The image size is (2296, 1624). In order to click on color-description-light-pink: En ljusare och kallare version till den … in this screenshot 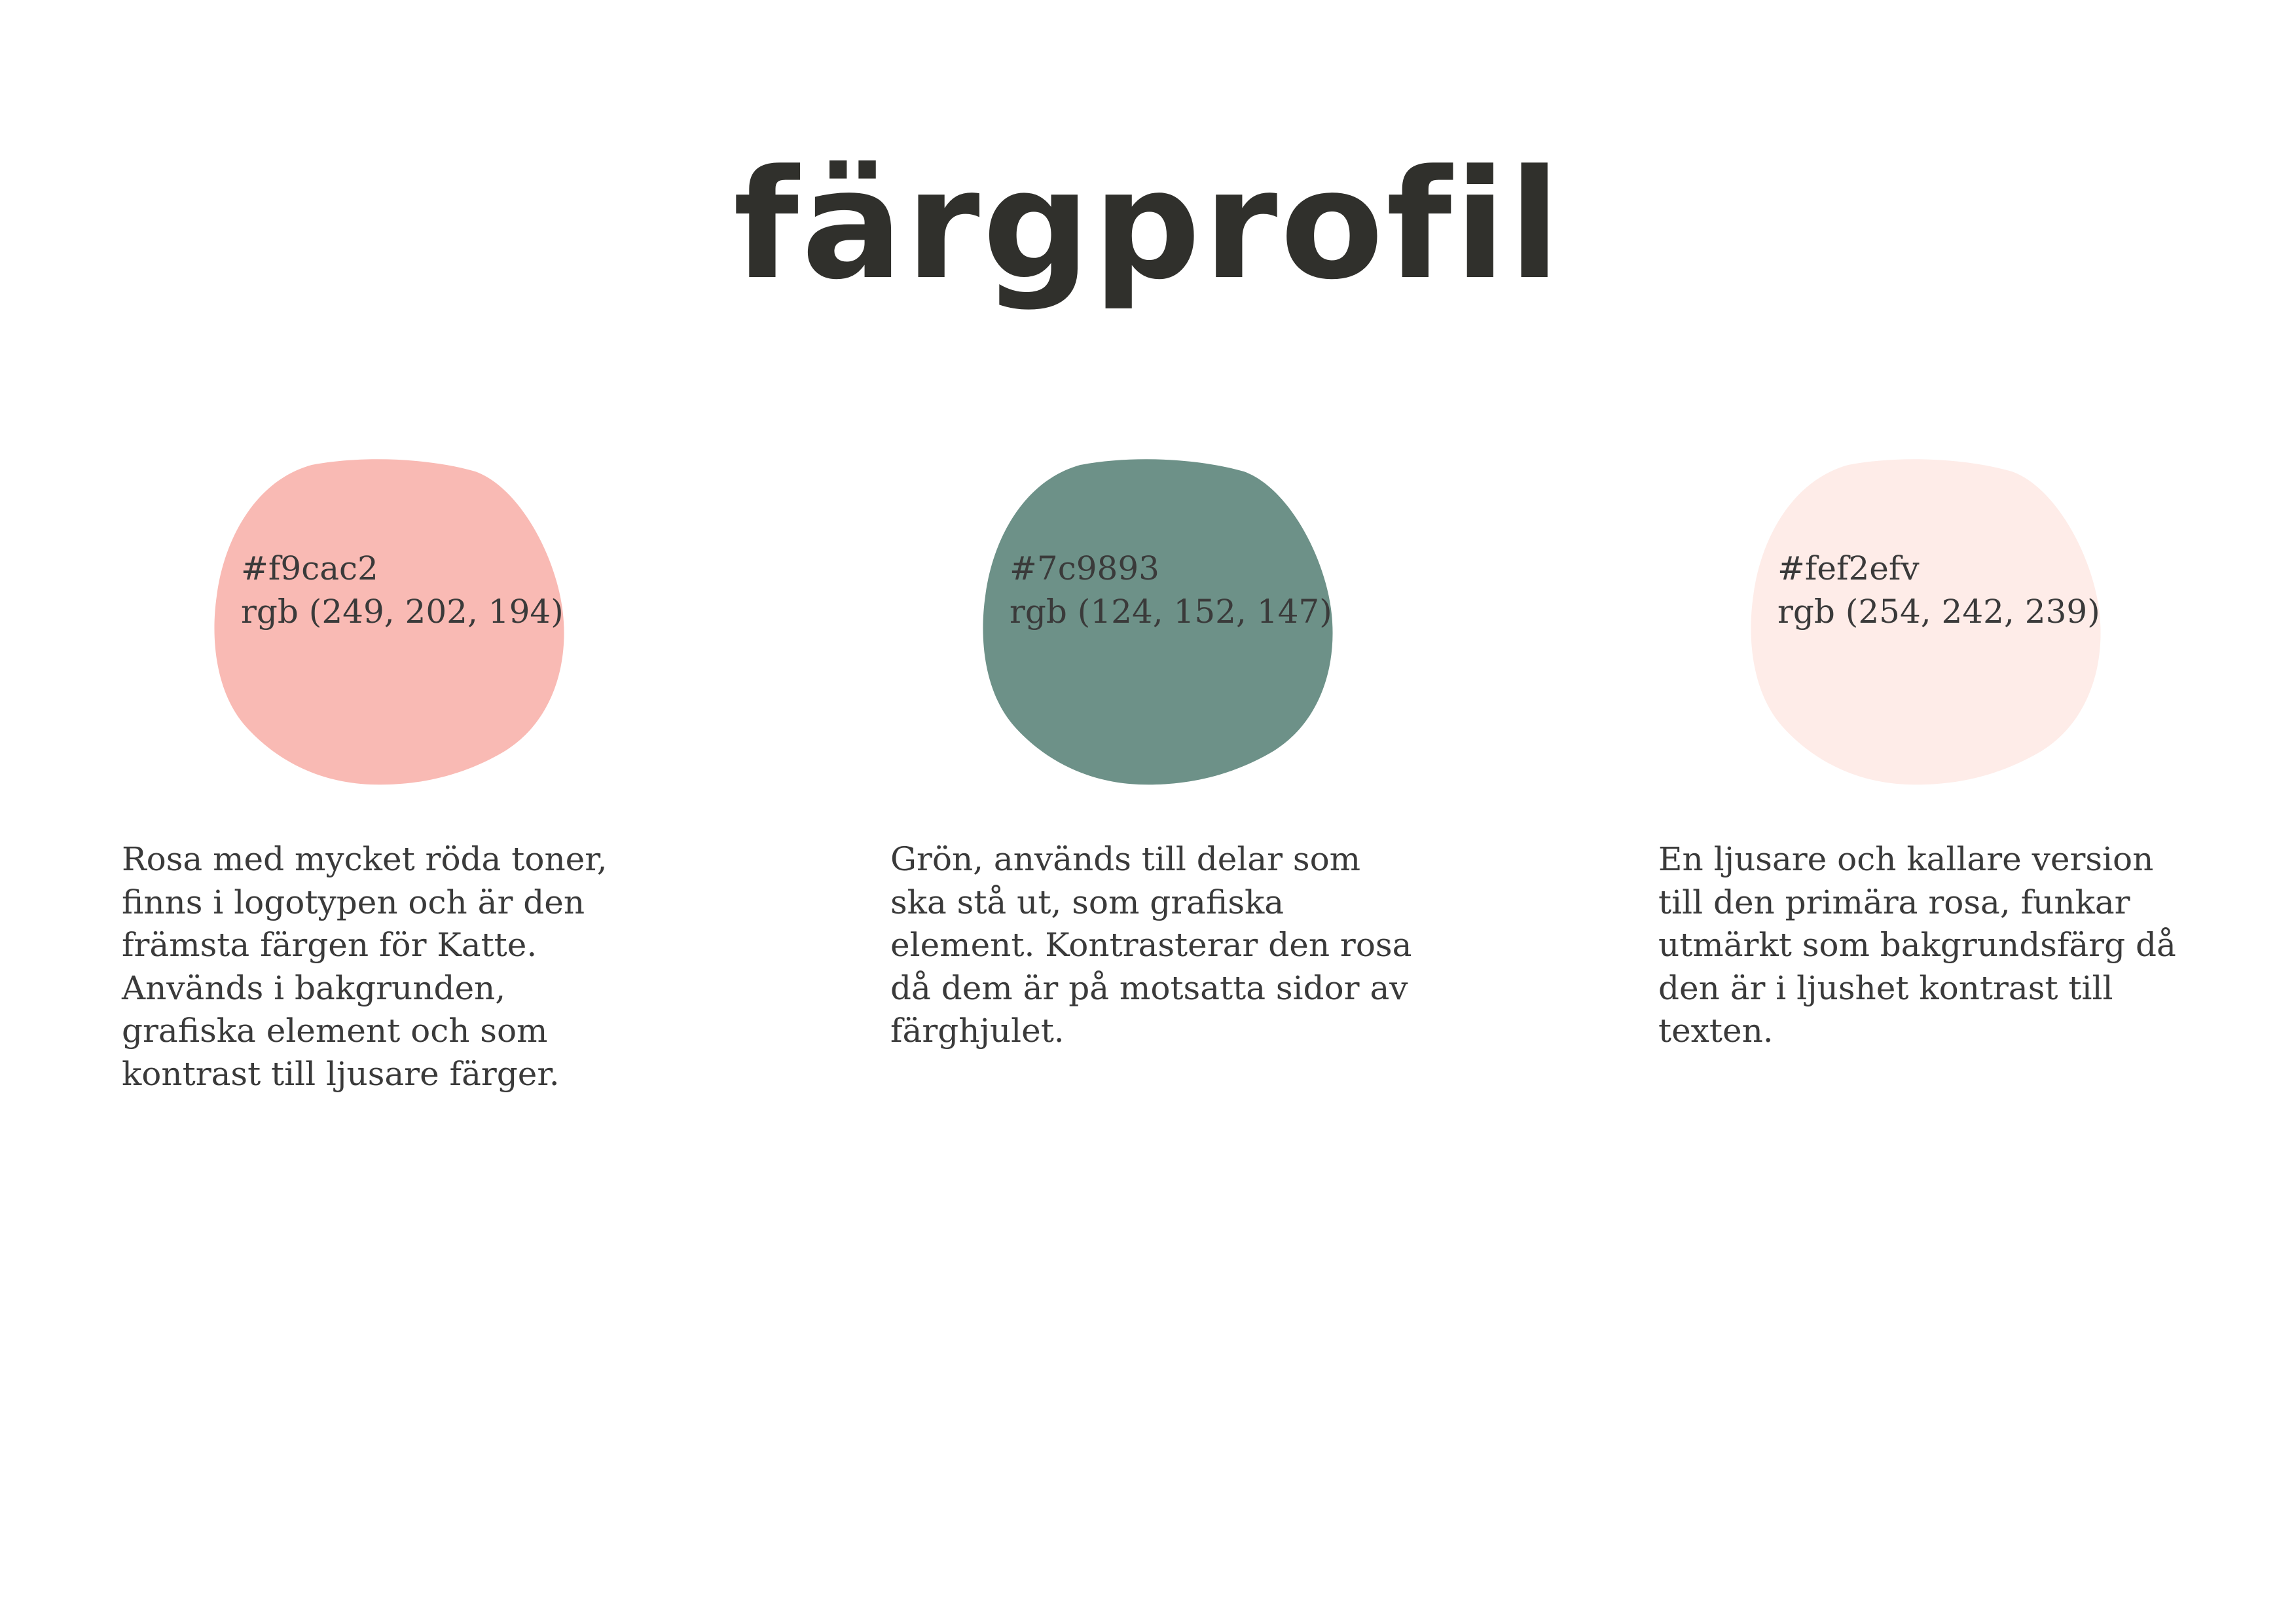, I will do `click(1917, 945)`.